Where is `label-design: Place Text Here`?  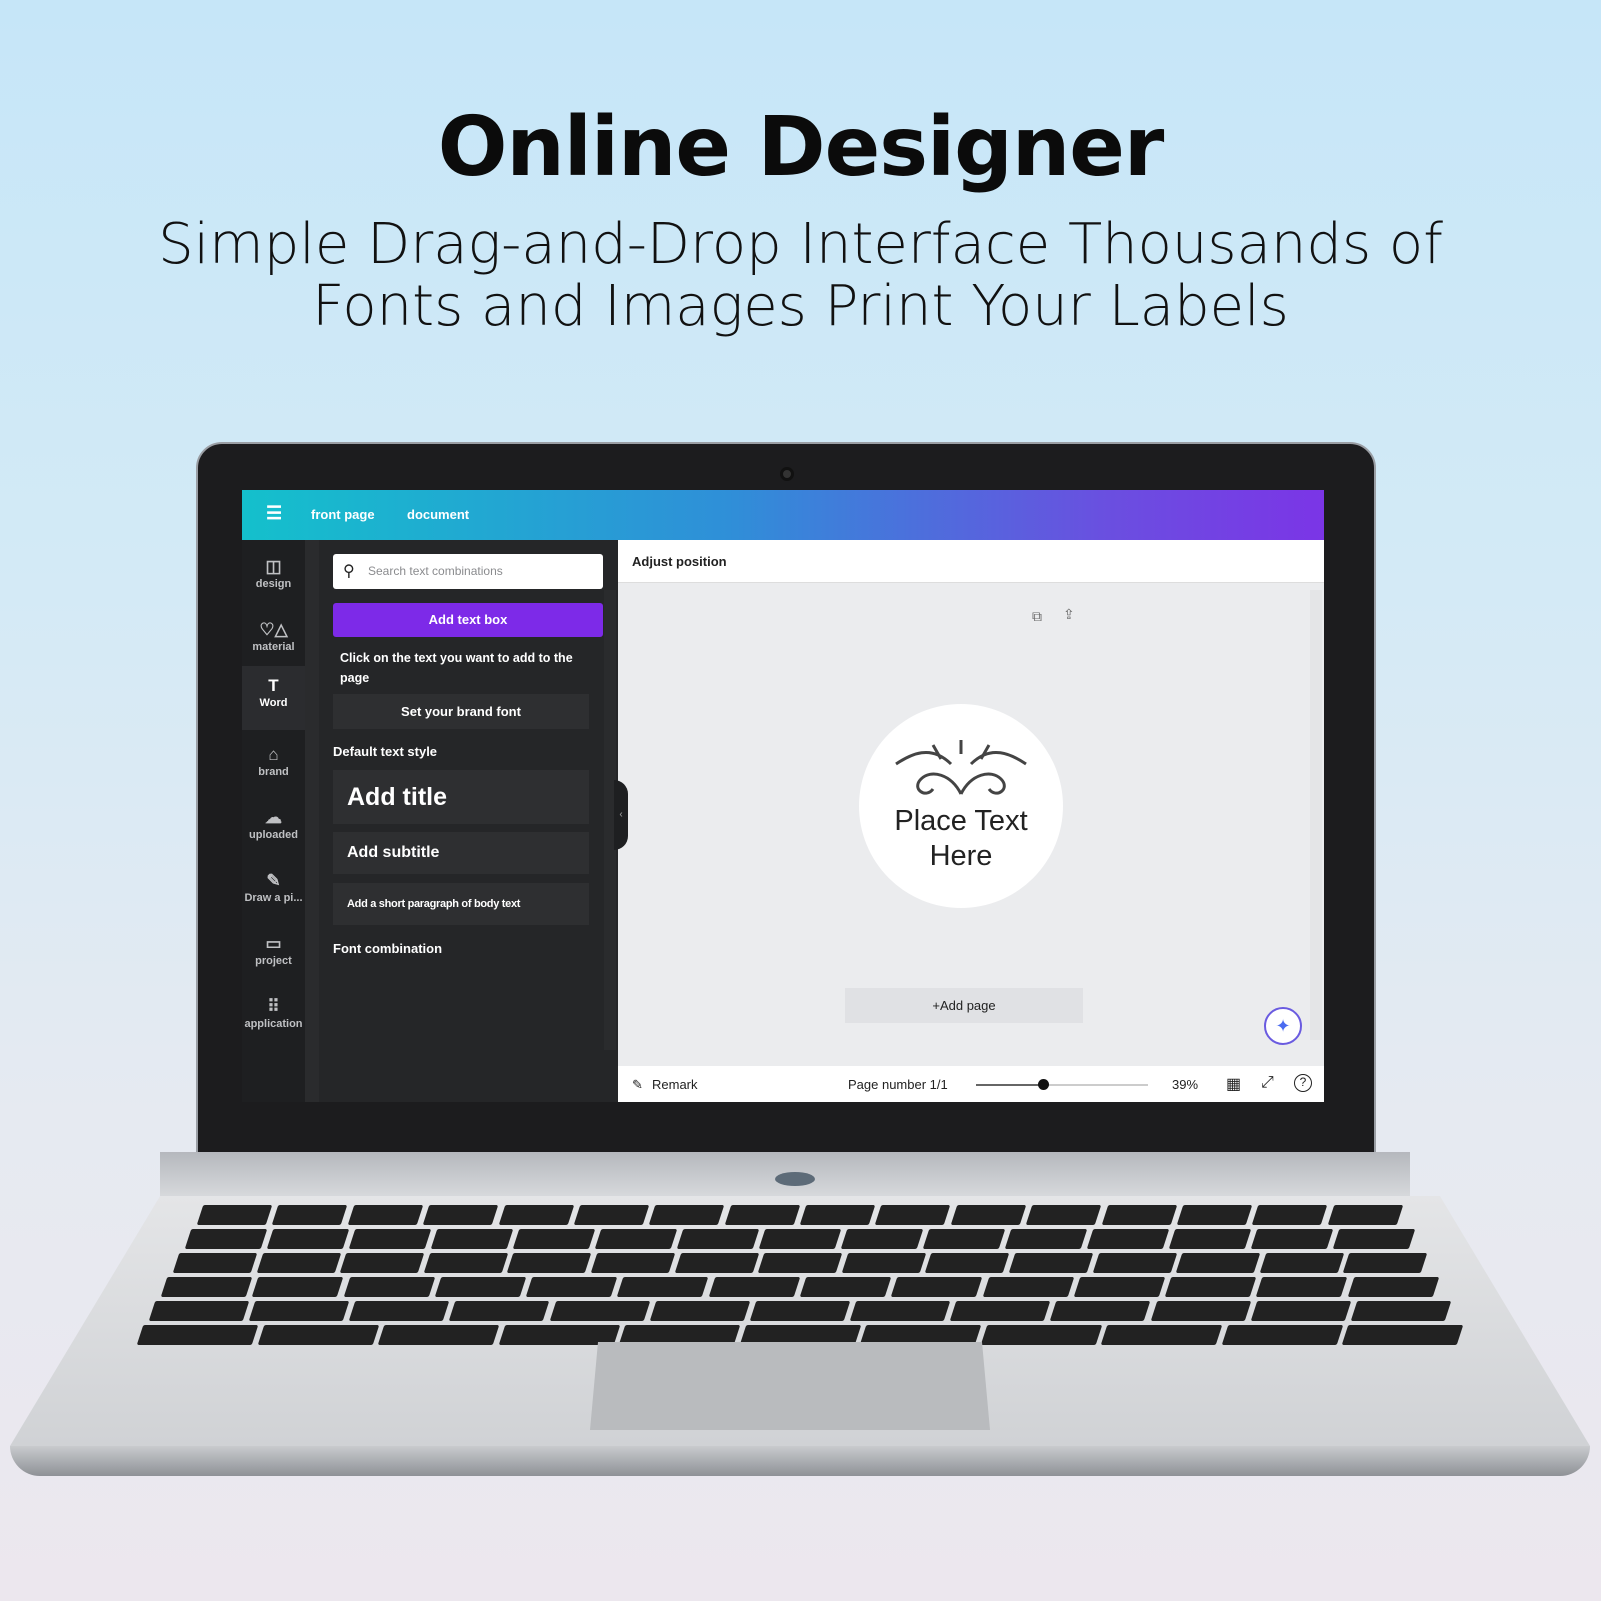 label-design: Place Text Here is located at coordinates (961, 806).